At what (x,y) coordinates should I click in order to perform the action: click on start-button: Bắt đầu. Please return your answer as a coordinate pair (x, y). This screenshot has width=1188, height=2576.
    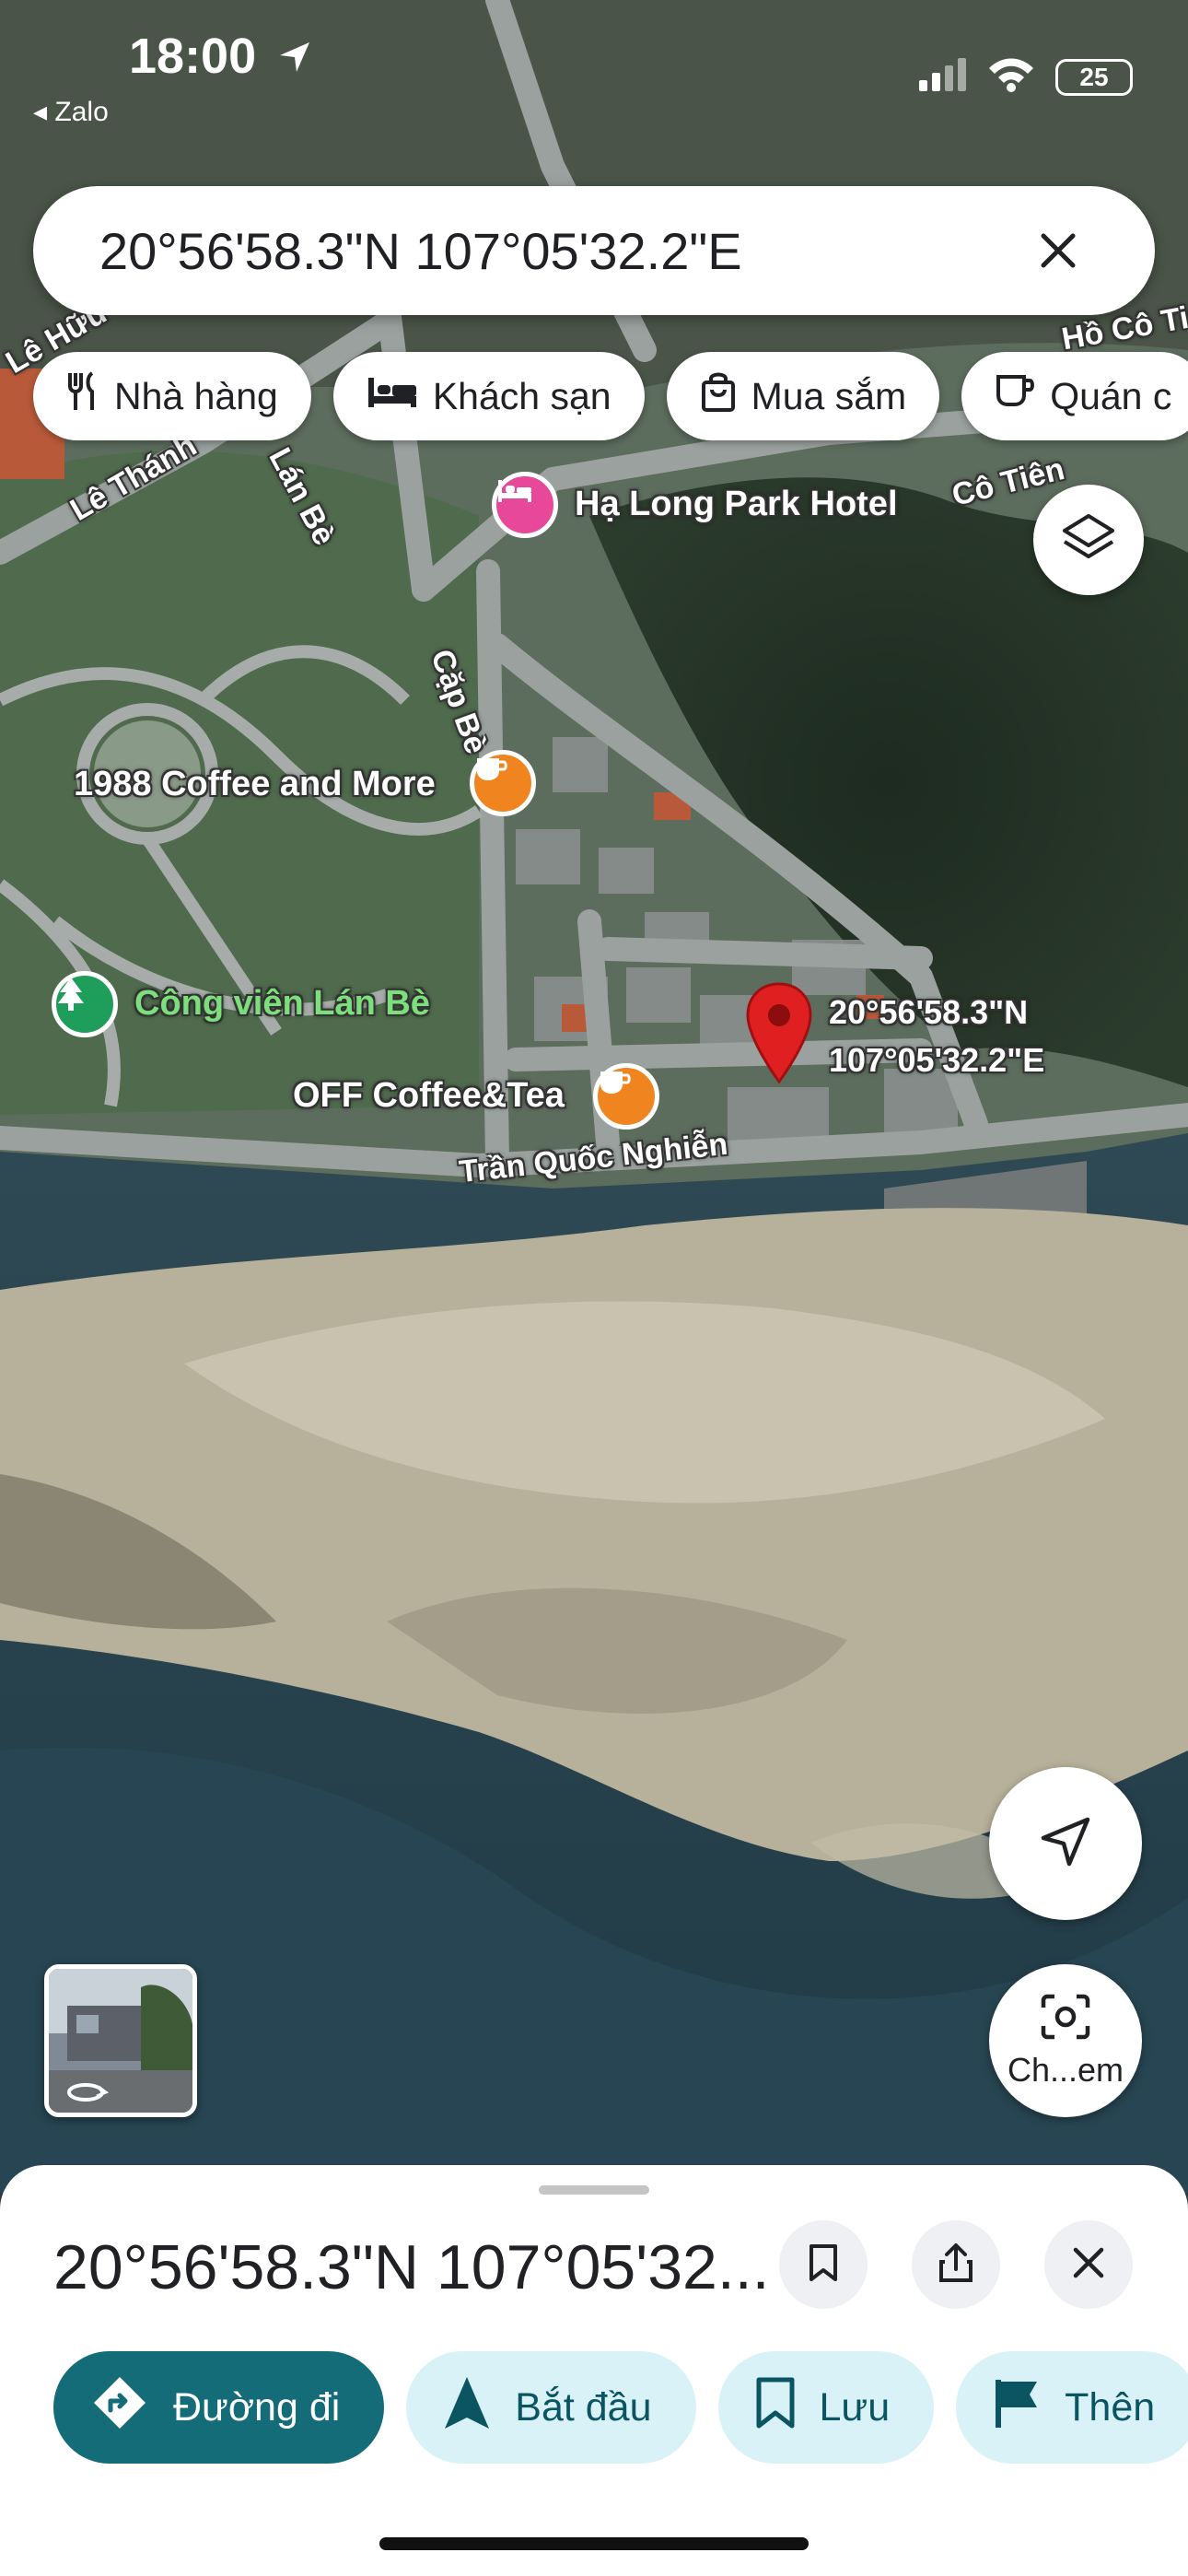
    Looking at the image, I should click on (551, 2407).